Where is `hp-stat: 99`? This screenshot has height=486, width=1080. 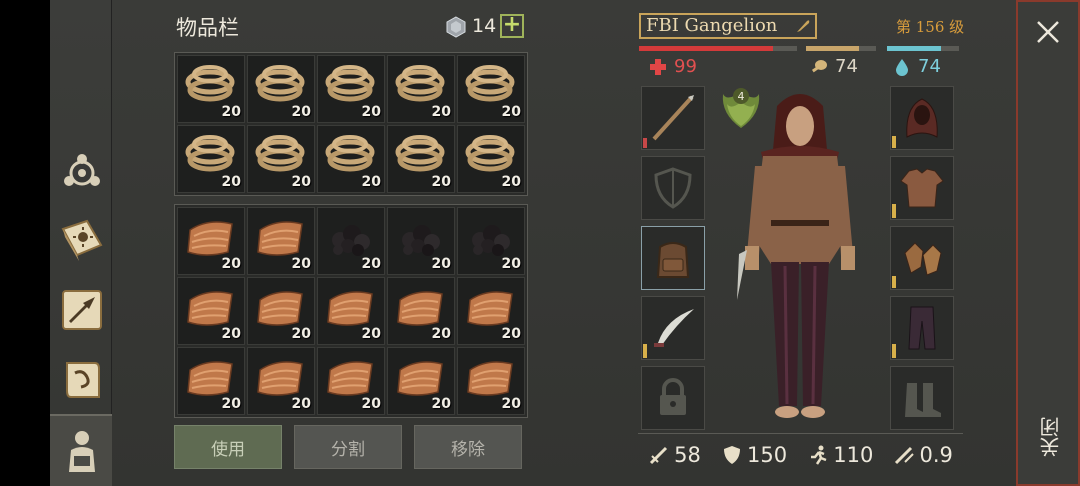
hp-stat: 99 is located at coordinates (672, 66).